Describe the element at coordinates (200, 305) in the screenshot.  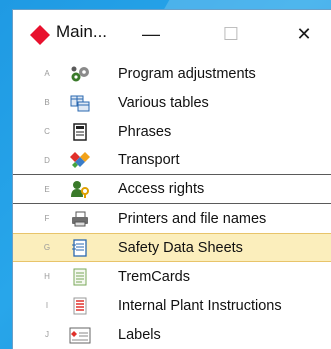
I see `menu-item-label: Internal Plant Instructions` at that location.